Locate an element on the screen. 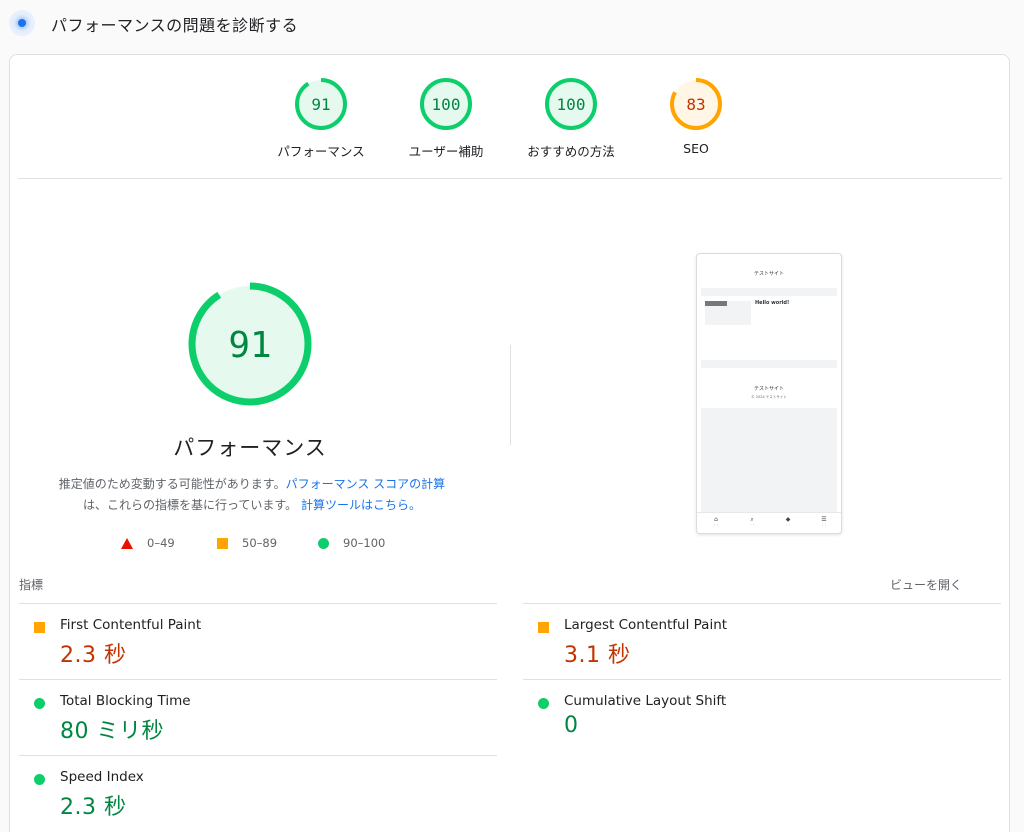  legend-pass: 90–100 is located at coordinates (351, 543).